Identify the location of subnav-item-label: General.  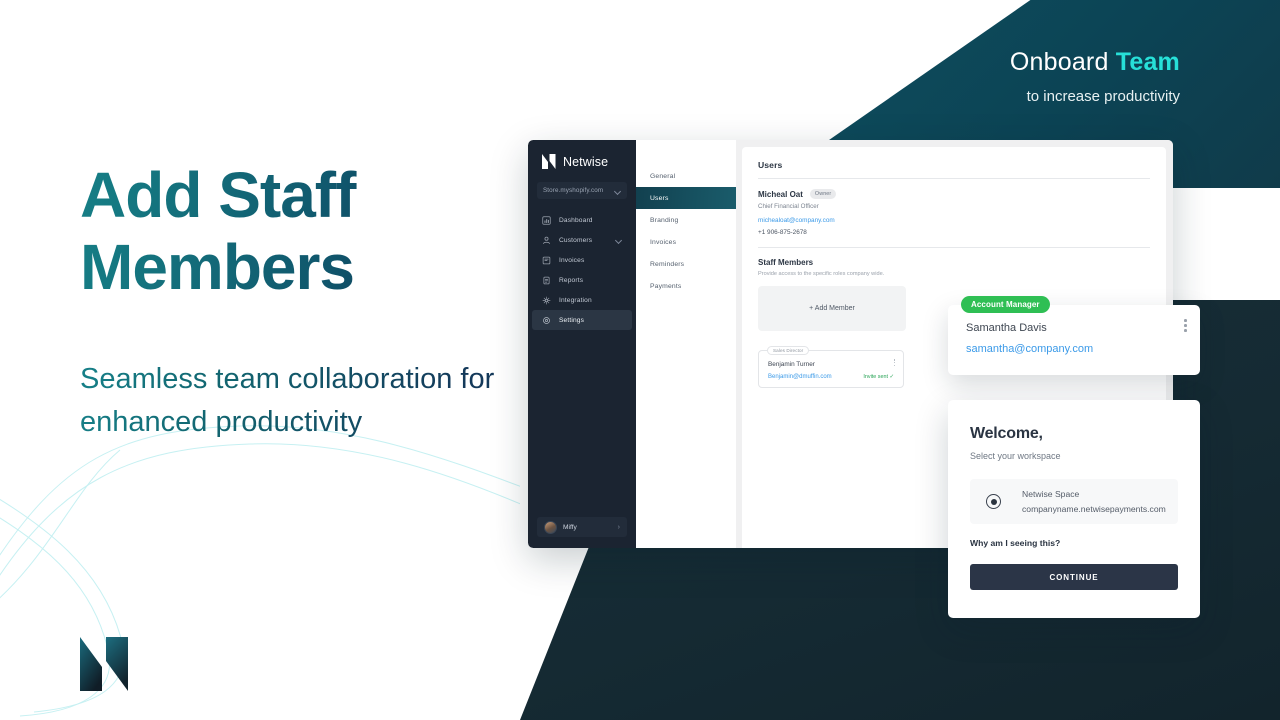
(663, 176).